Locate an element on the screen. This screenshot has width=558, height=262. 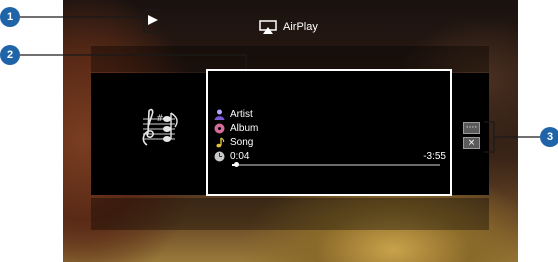
more-options-button: ···· is located at coordinates (471, 128).